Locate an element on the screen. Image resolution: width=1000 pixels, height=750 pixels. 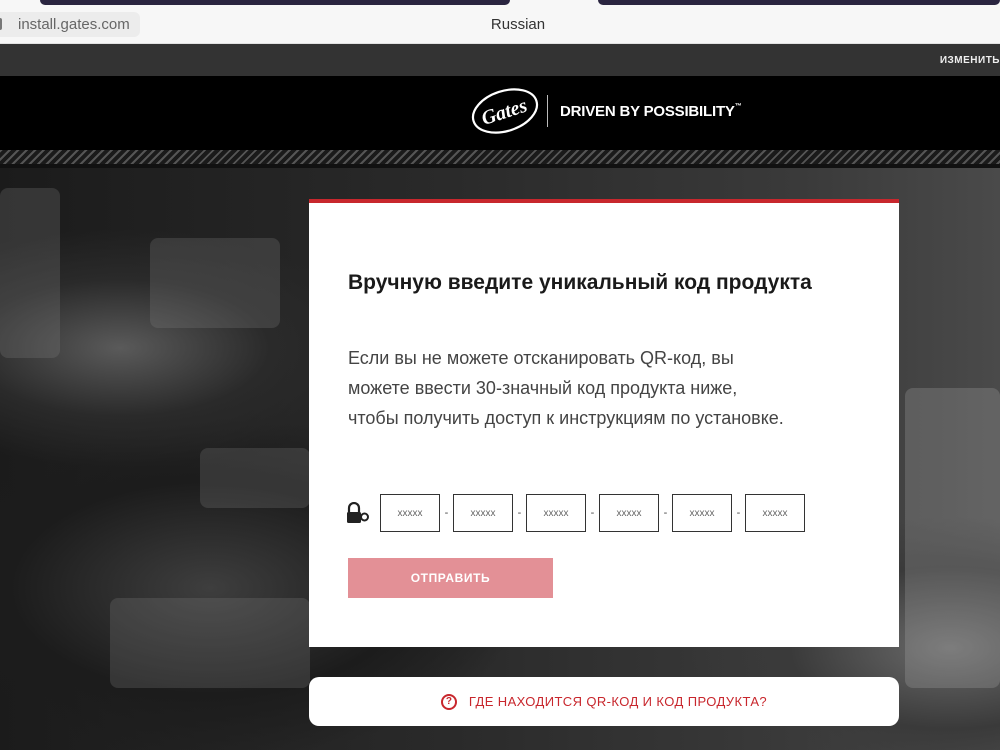
code-input-row: - - - - - is located at coordinates (575, 513).